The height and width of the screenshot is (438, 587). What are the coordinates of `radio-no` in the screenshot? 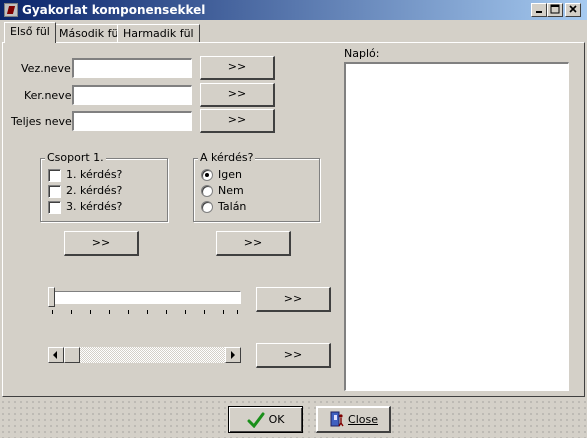 It's located at (207, 191).